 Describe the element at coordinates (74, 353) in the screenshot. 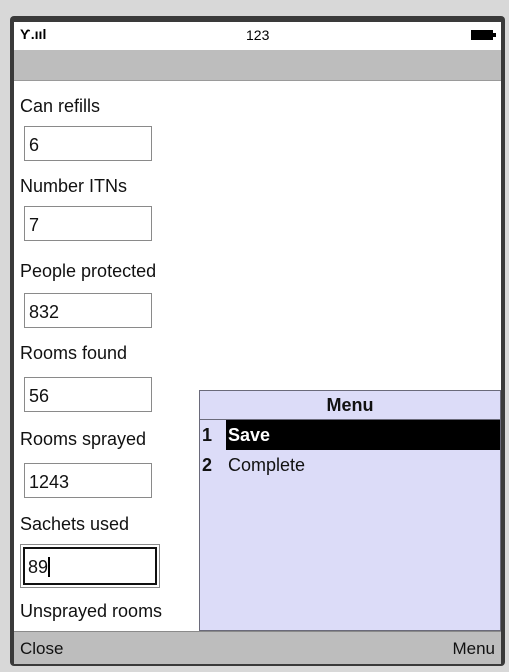

I see `field-label-rooms-found: Rooms found` at that location.